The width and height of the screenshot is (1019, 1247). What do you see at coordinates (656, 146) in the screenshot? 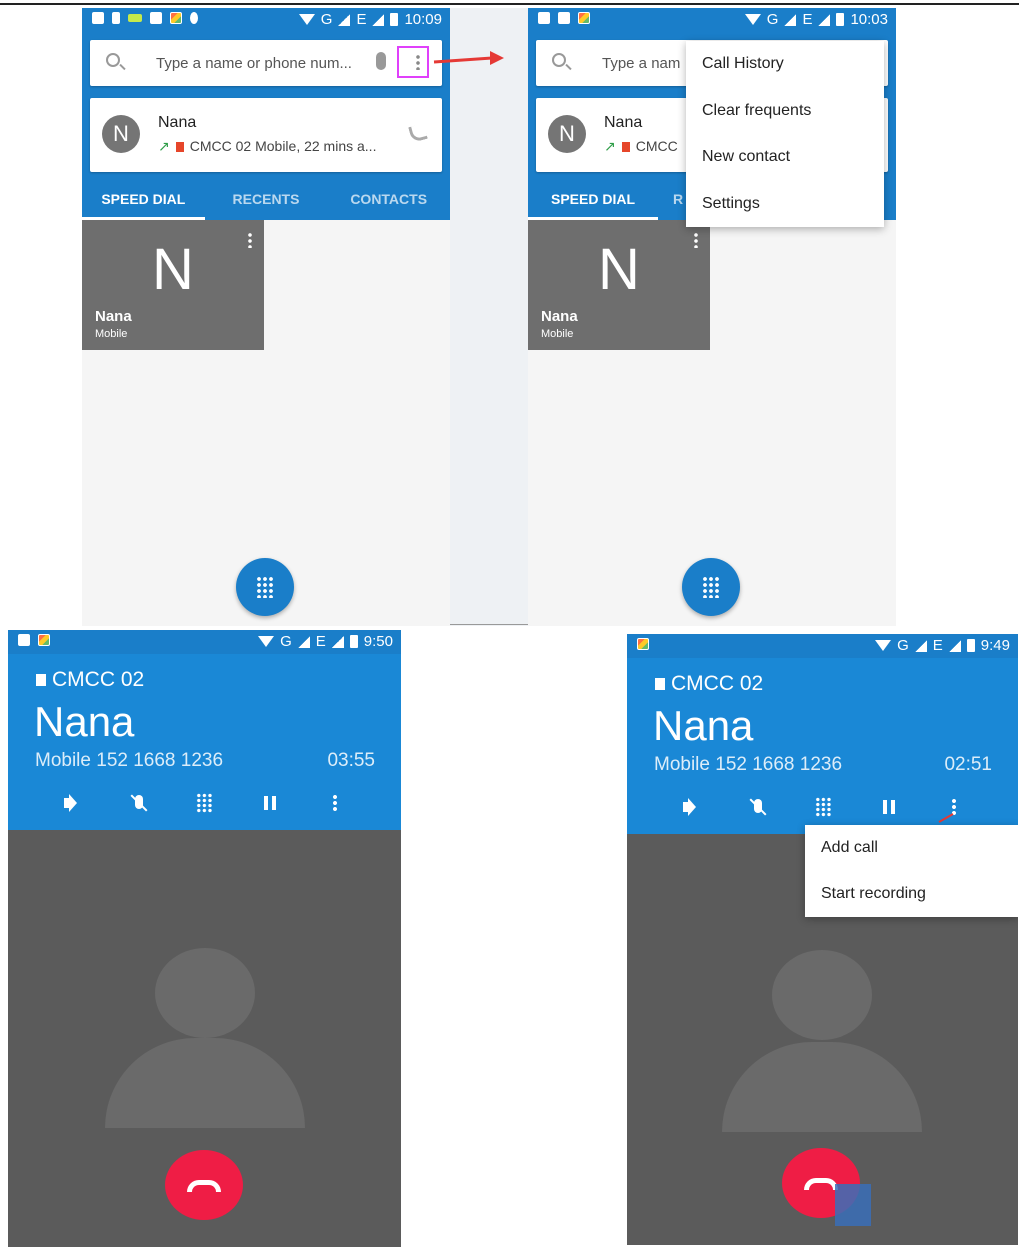
I see `recent-call-text: CMCC` at bounding box center [656, 146].